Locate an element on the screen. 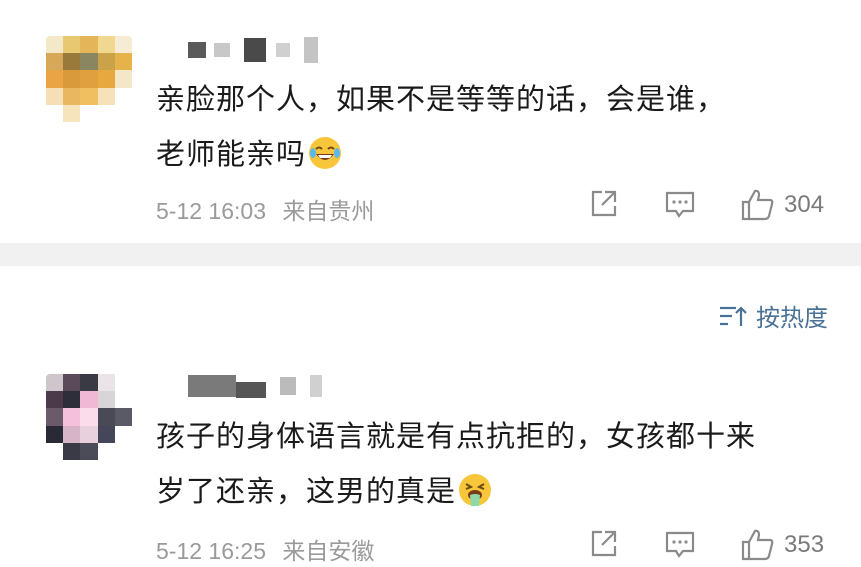 This screenshot has height=567, width=861. laughing-tears-emoji-icon is located at coordinates (325, 151).